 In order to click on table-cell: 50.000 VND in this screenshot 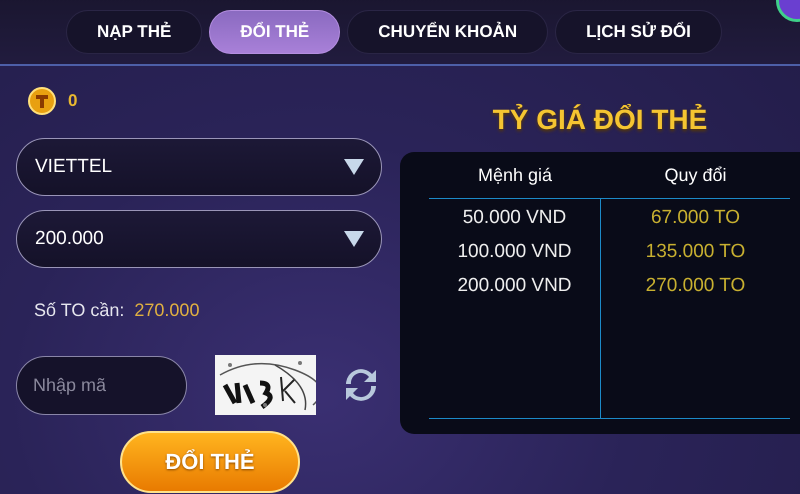, I will do `click(514, 217)`.